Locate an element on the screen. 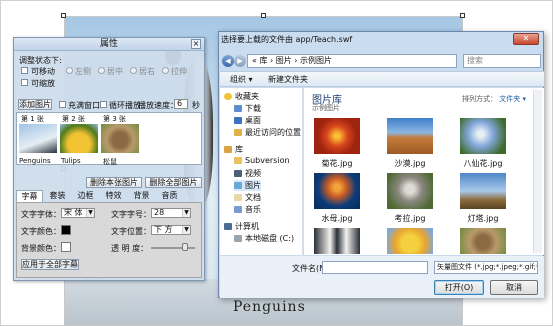 The width and height of the screenshot is (553, 326). new-folder-button: 新建文件夹 is located at coordinates (288, 80).